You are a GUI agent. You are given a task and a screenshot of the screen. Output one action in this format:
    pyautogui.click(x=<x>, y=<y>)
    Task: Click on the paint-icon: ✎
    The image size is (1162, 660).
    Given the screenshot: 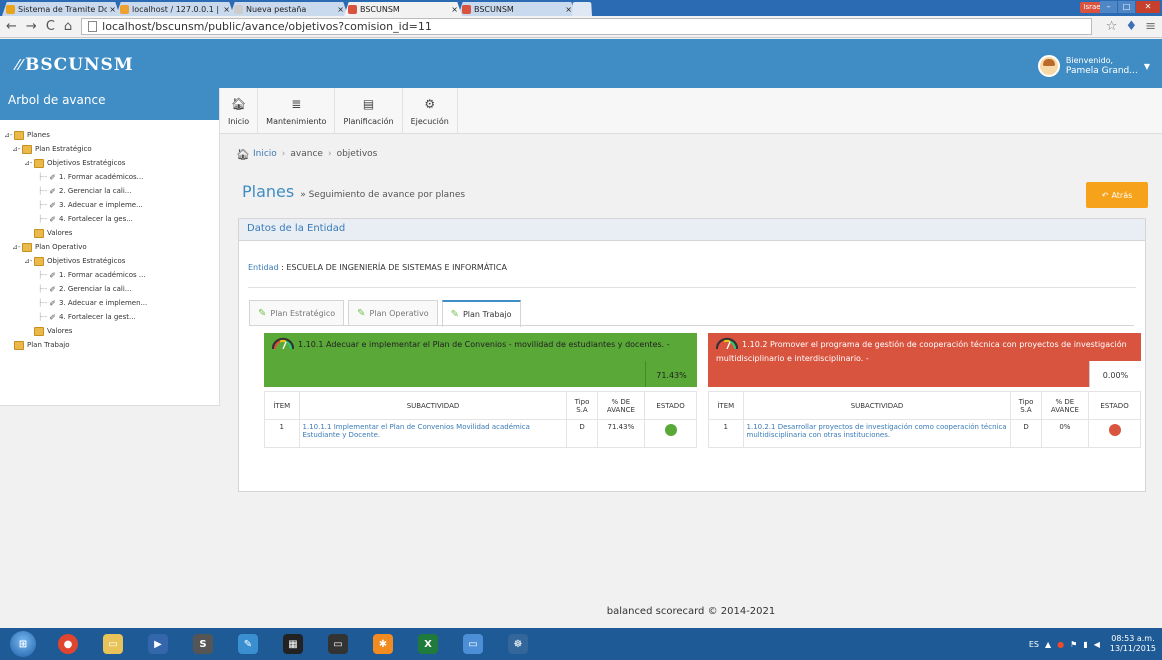 What is the action you would take?
    pyautogui.click(x=248, y=644)
    